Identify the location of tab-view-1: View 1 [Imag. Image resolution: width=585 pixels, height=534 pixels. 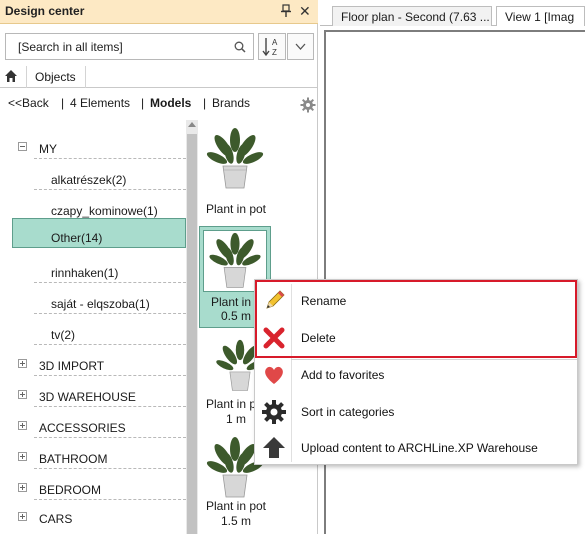
(540, 16).